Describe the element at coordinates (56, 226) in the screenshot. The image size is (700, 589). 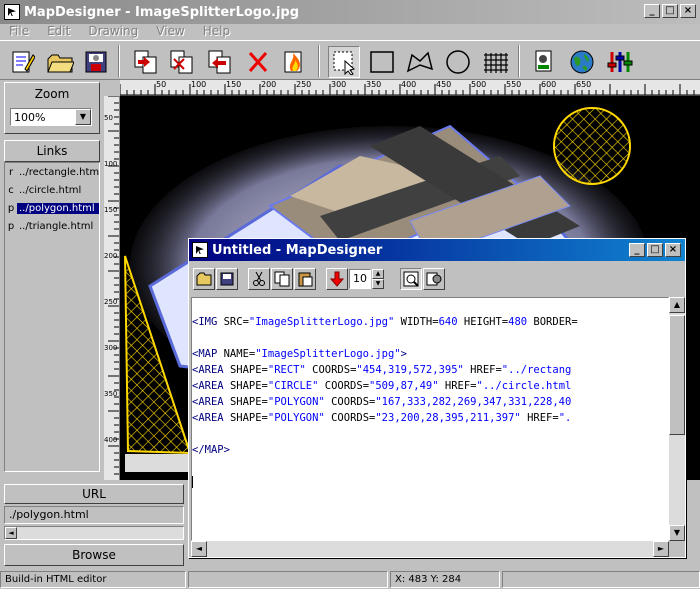
I see `link-value: ../triangle.html` at that location.